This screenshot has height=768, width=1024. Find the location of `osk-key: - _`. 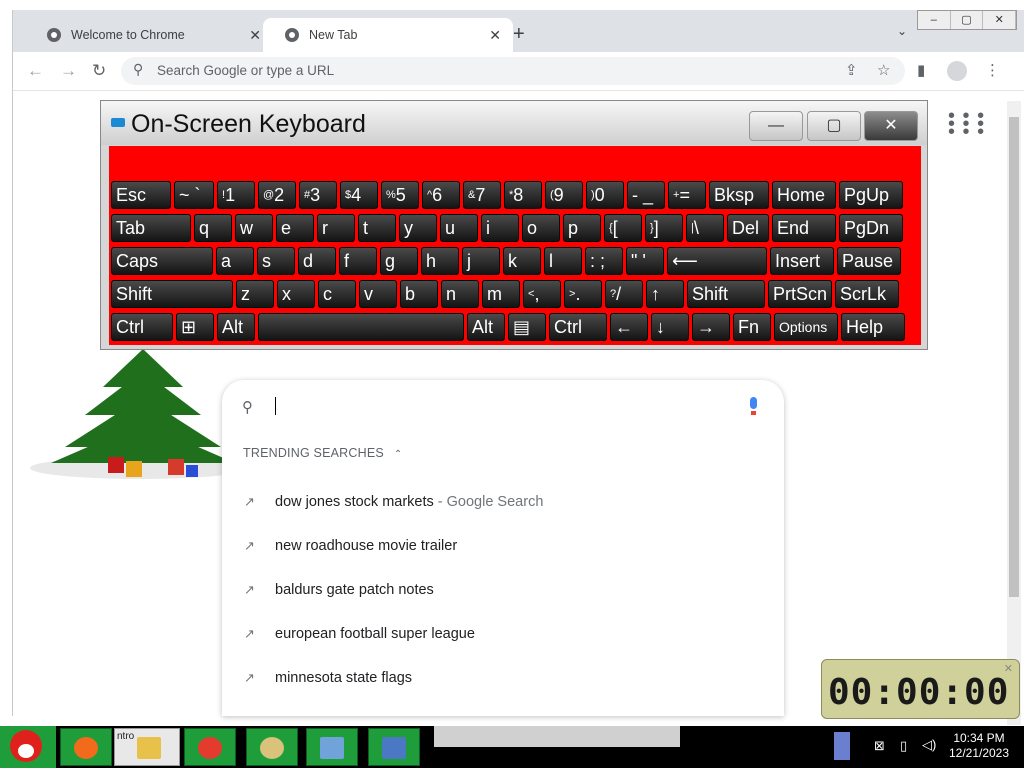

osk-key: - _ is located at coordinates (646, 195).